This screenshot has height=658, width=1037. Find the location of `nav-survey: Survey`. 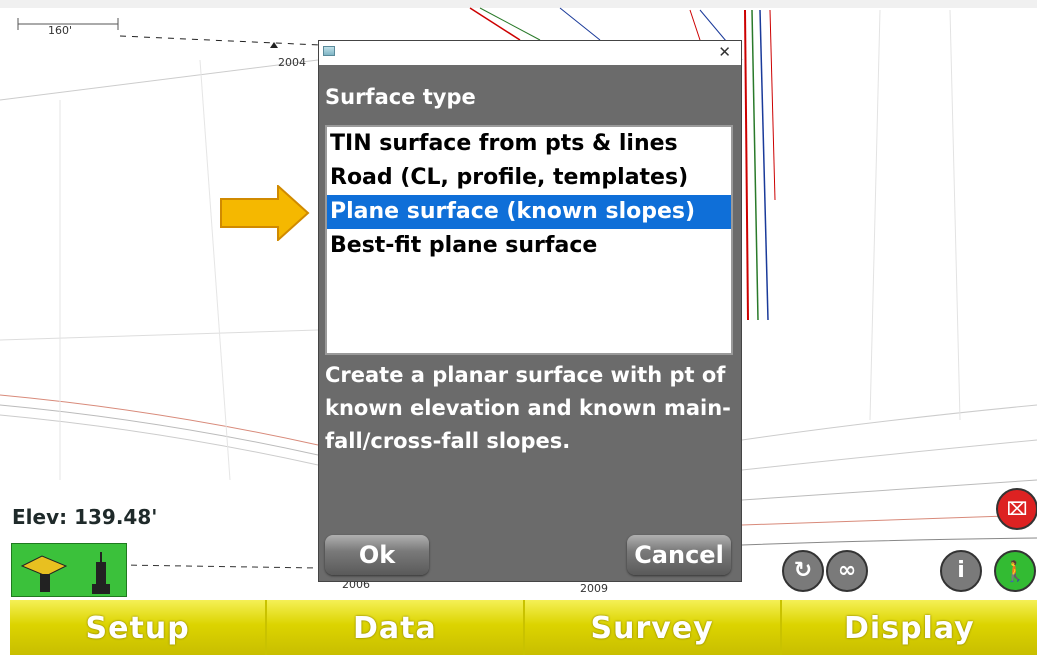

nav-survey: Survey is located at coordinates (653, 627).